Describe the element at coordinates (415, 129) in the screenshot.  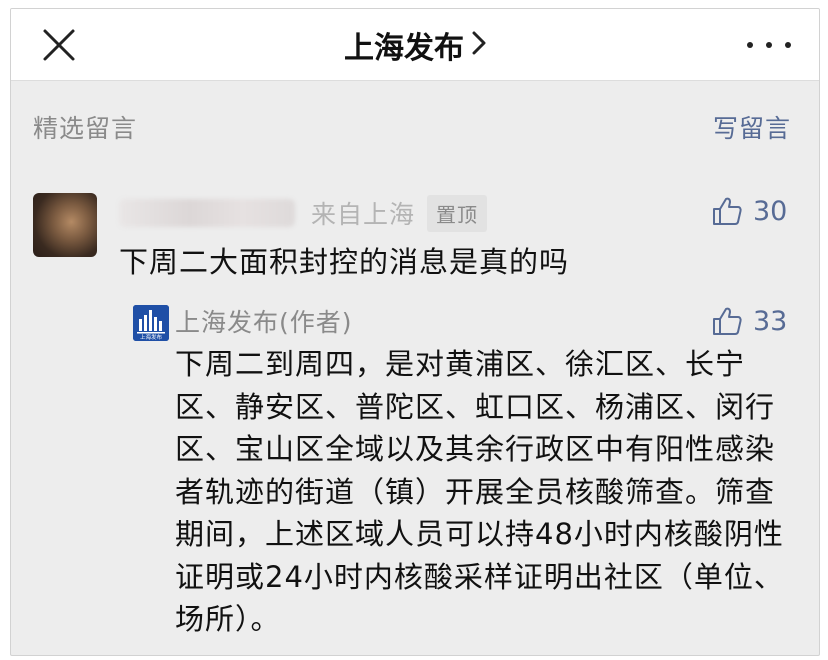
I see `selected-comments-header: 精选留言 写留言` at that location.